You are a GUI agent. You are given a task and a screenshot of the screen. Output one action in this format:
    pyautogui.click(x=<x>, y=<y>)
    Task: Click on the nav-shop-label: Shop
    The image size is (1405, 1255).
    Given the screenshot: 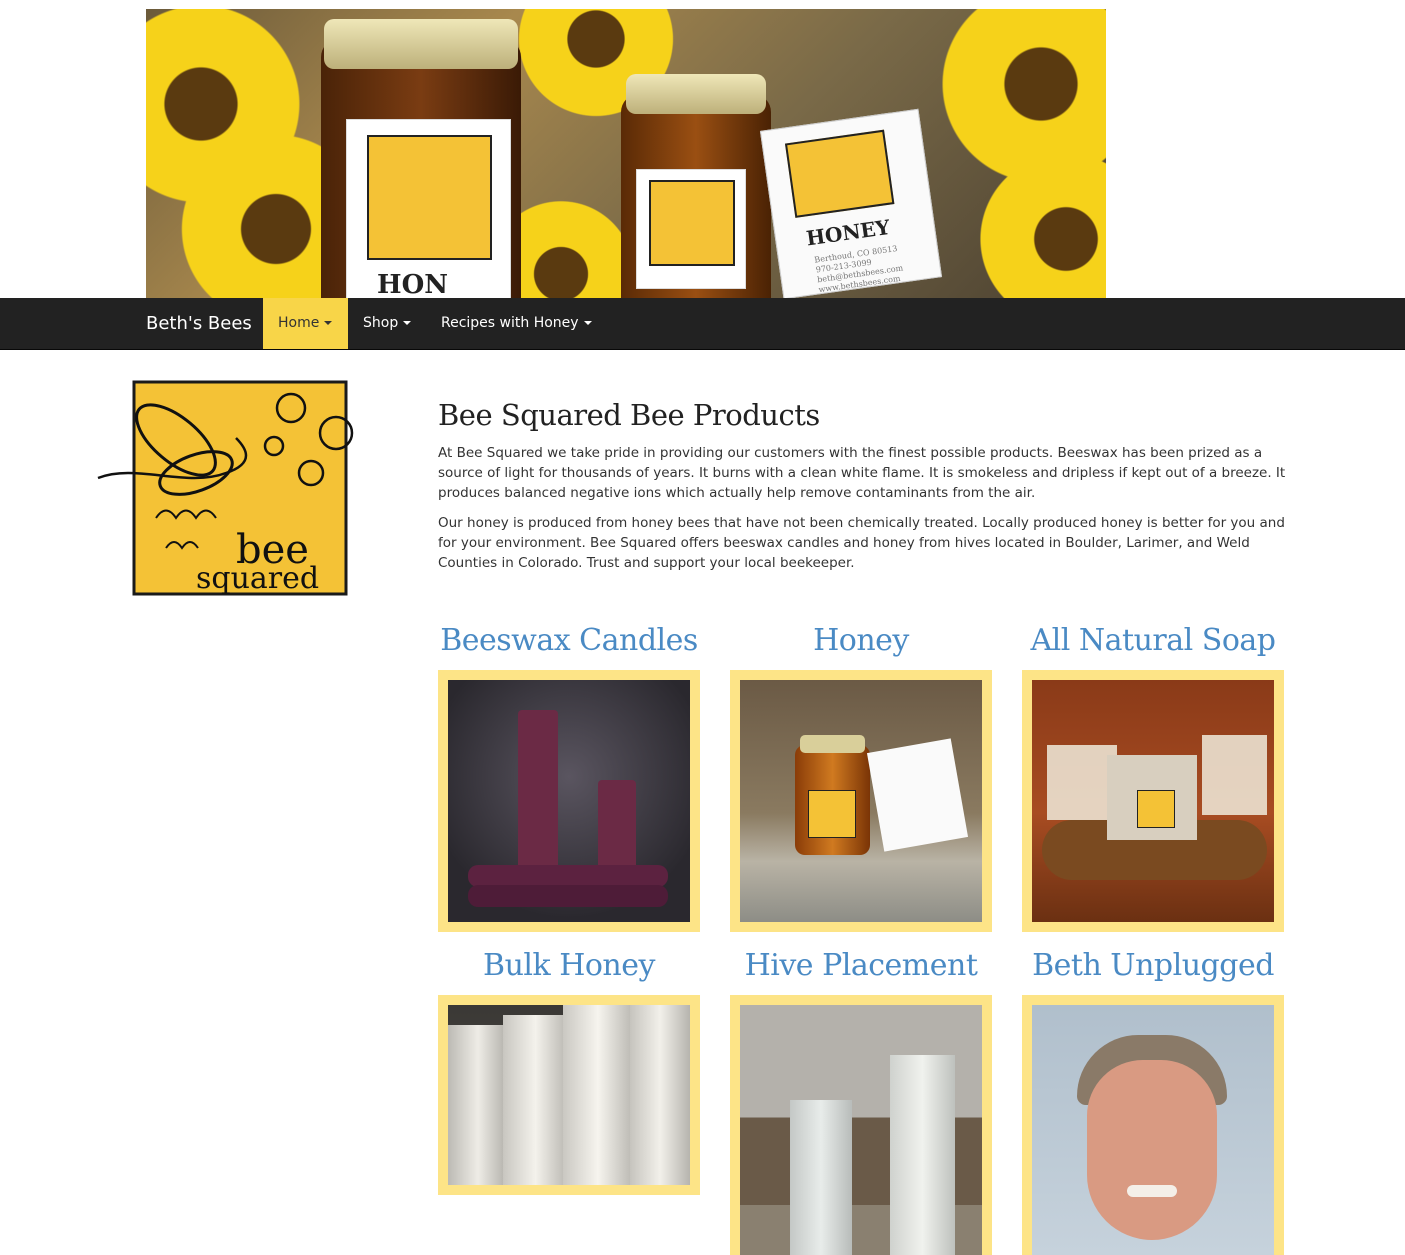 What is the action you would take?
    pyautogui.click(x=381, y=323)
    